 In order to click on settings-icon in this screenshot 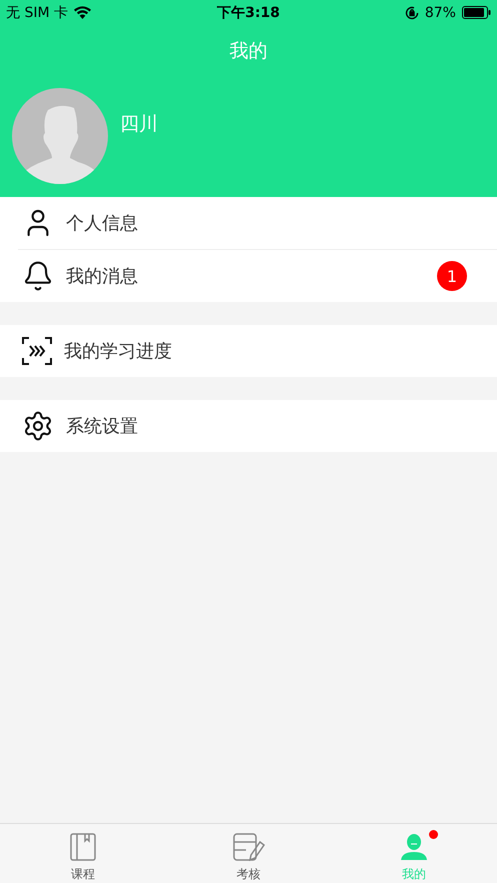, I will do `click(38, 426)`.